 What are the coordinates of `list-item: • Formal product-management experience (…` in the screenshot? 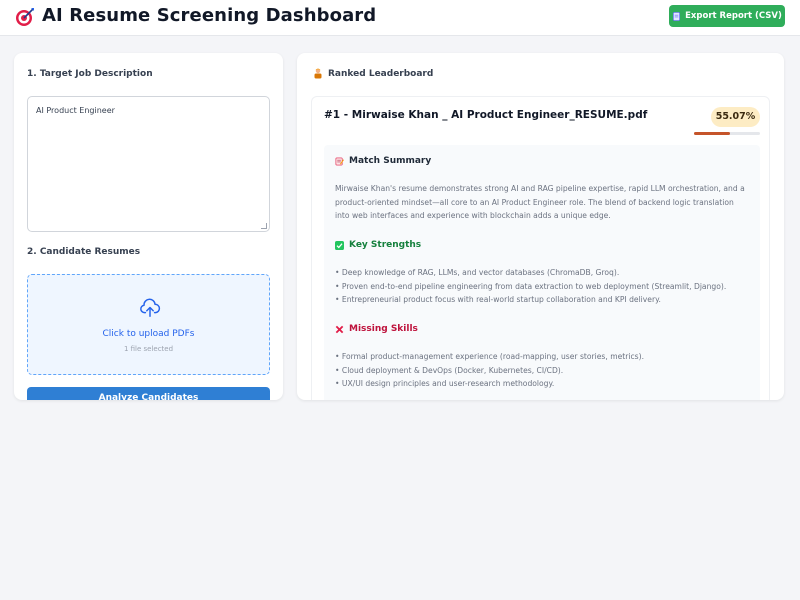 It's located at (489, 356).